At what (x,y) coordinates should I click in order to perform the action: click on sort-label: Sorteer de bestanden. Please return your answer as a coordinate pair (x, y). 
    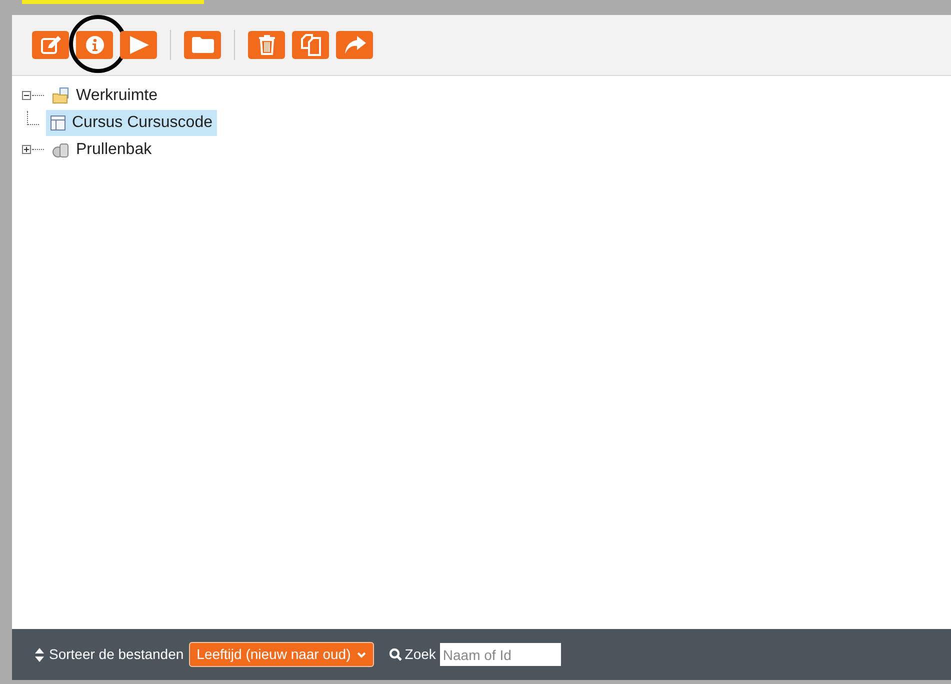
    Looking at the image, I should click on (116, 654).